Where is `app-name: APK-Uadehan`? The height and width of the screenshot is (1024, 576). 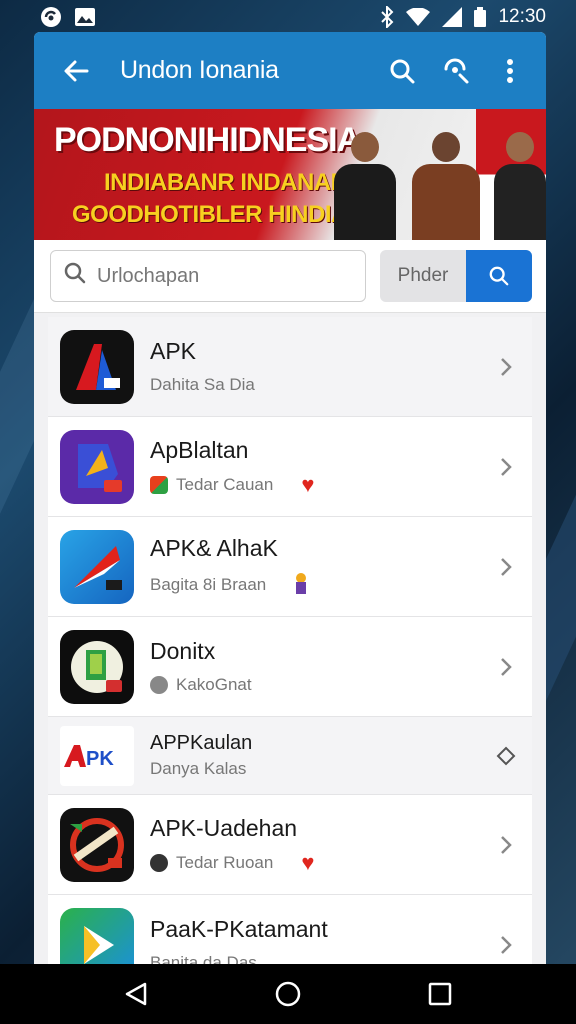
app-name: APK-Uadehan is located at coordinates (224, 828).